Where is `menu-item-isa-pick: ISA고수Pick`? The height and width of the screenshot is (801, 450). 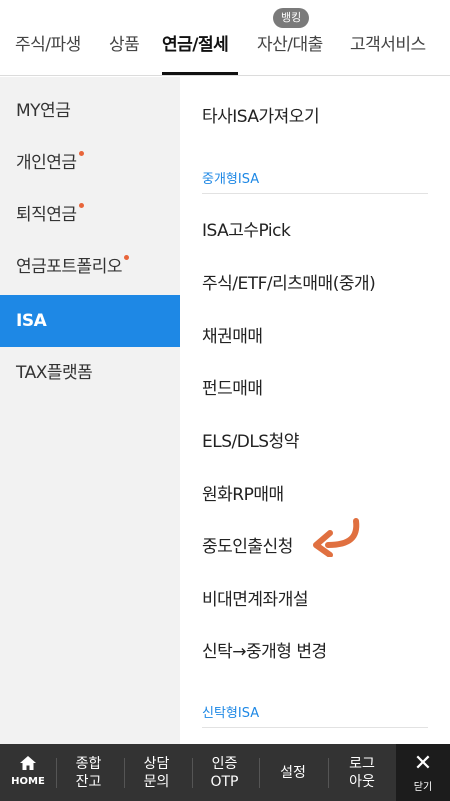 menu-item-isa-pick: ISA고수Pick is located at coordinates (246, 228).